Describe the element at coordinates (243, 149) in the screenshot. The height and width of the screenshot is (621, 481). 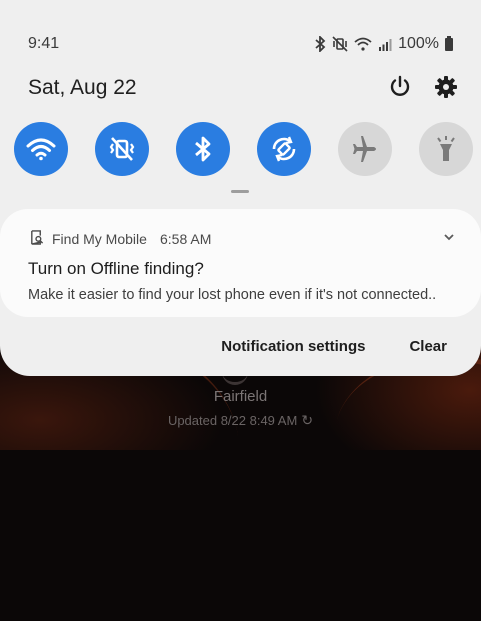
I see `quick-settings-tiles` at that location.